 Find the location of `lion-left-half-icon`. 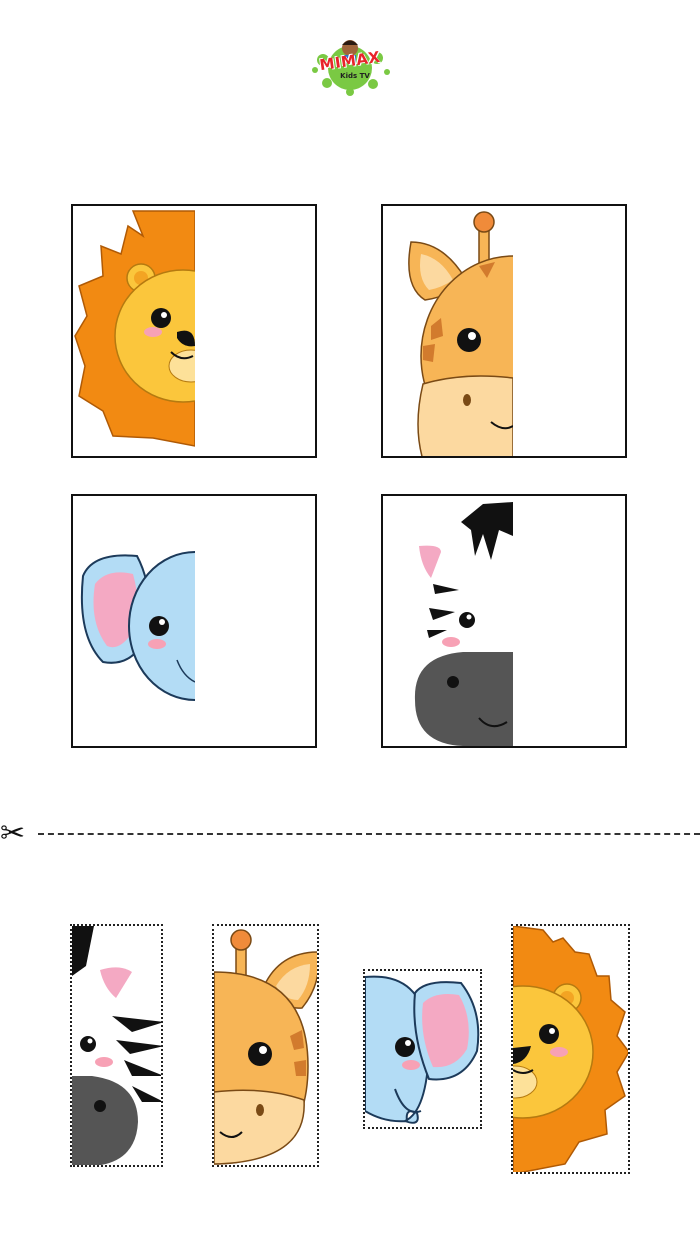

lion-left-half-icon is located at coordinates (134, 328).